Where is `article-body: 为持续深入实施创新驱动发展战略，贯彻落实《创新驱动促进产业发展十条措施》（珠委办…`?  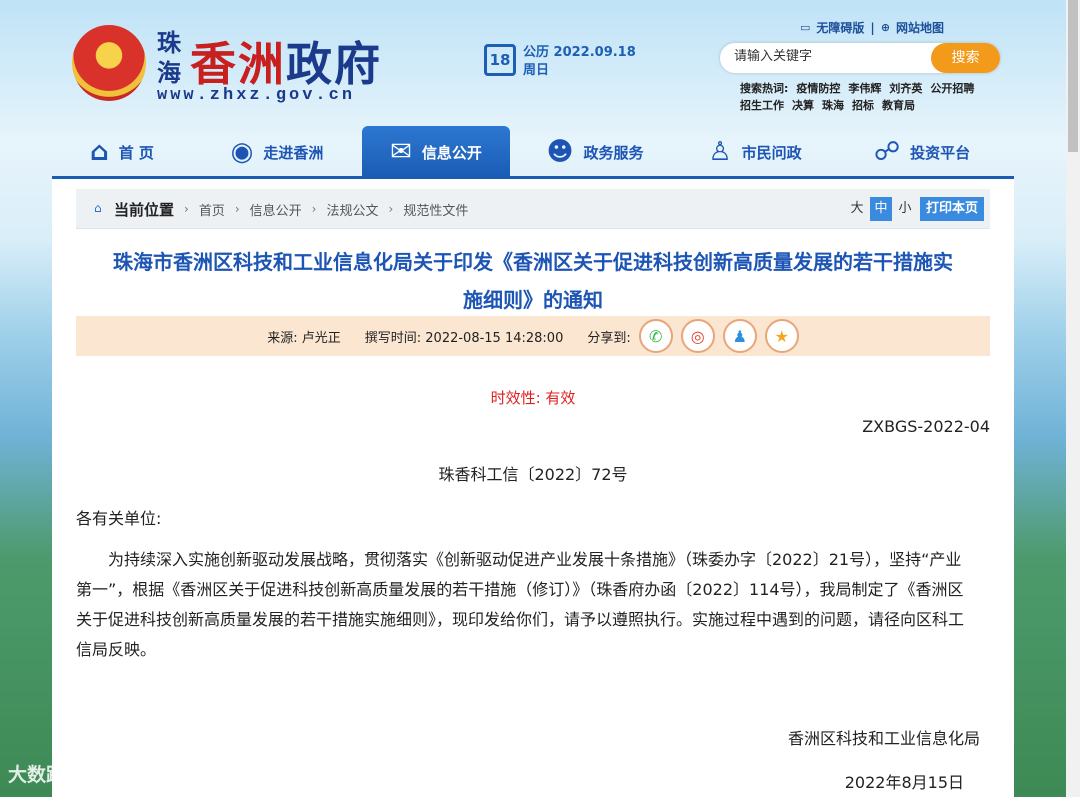
article-body: 为持续深入实施创新驱动发展战略，贯彻落实《创新驱动促进产业发展十条措施》（珠委办… is located at coordinates (520, 604).